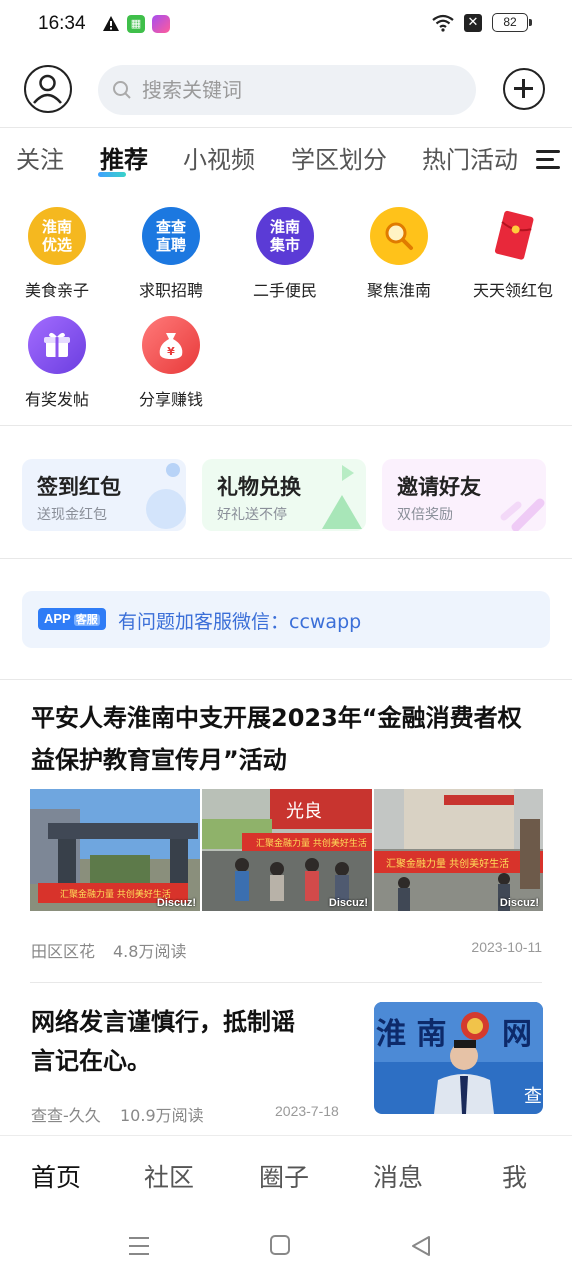 Image resolution: width=572 pixels, height=1280 pixels. What do you see at coordinates (458, 1058) in the screenshot?
I see `article-thumbnail: 淮 南 网 查` at bounding box center [458, 1058].